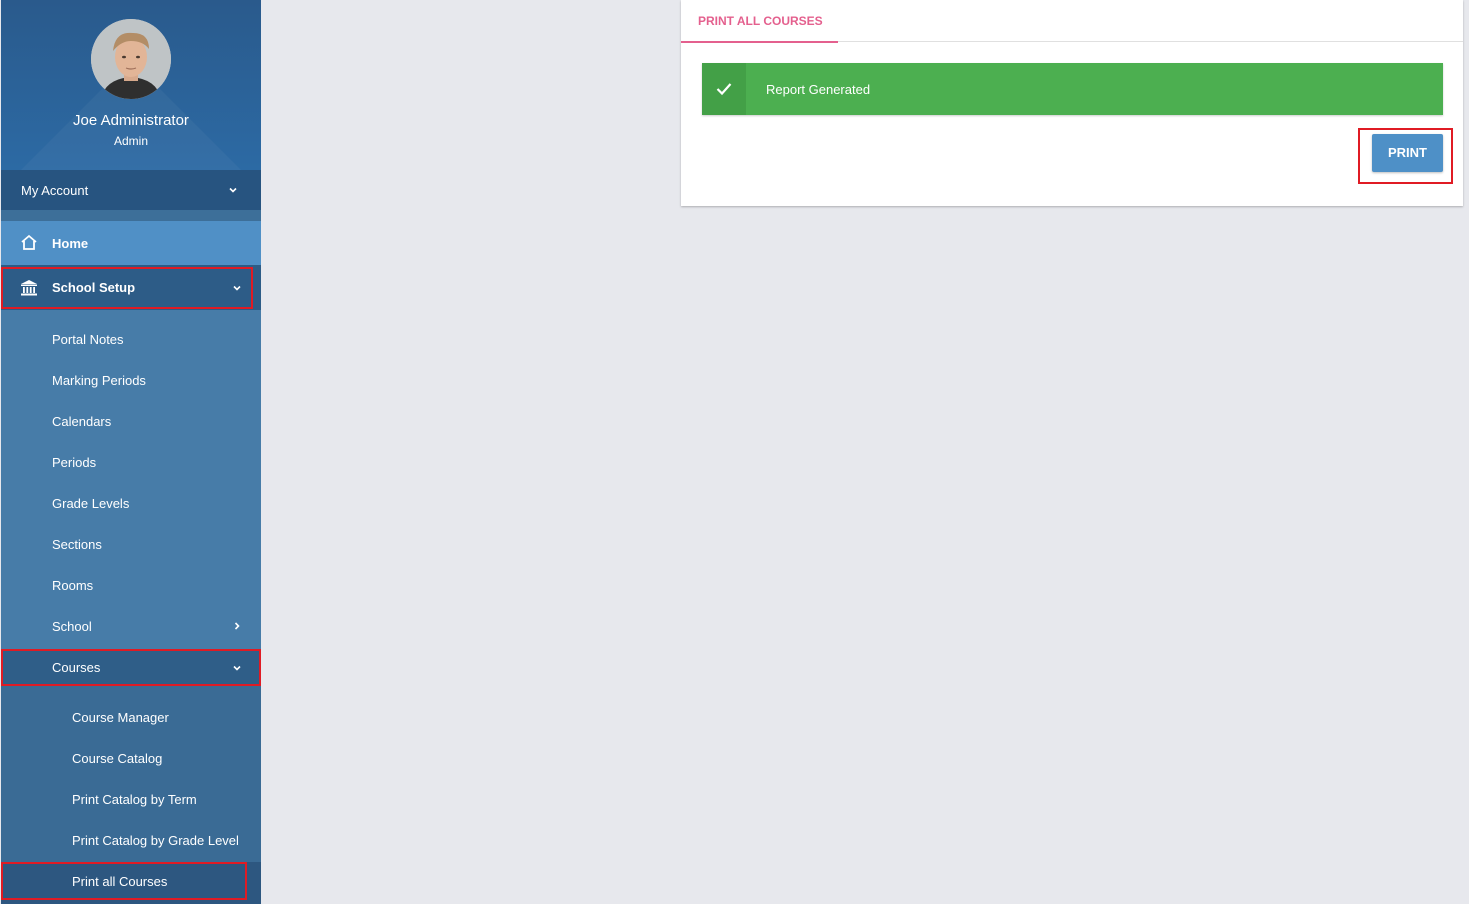 This screenshot has height=904, width=1469. Describe the element at coordinates (233, 190) in the screenshot. I see `chevron-down-icon` at that location.